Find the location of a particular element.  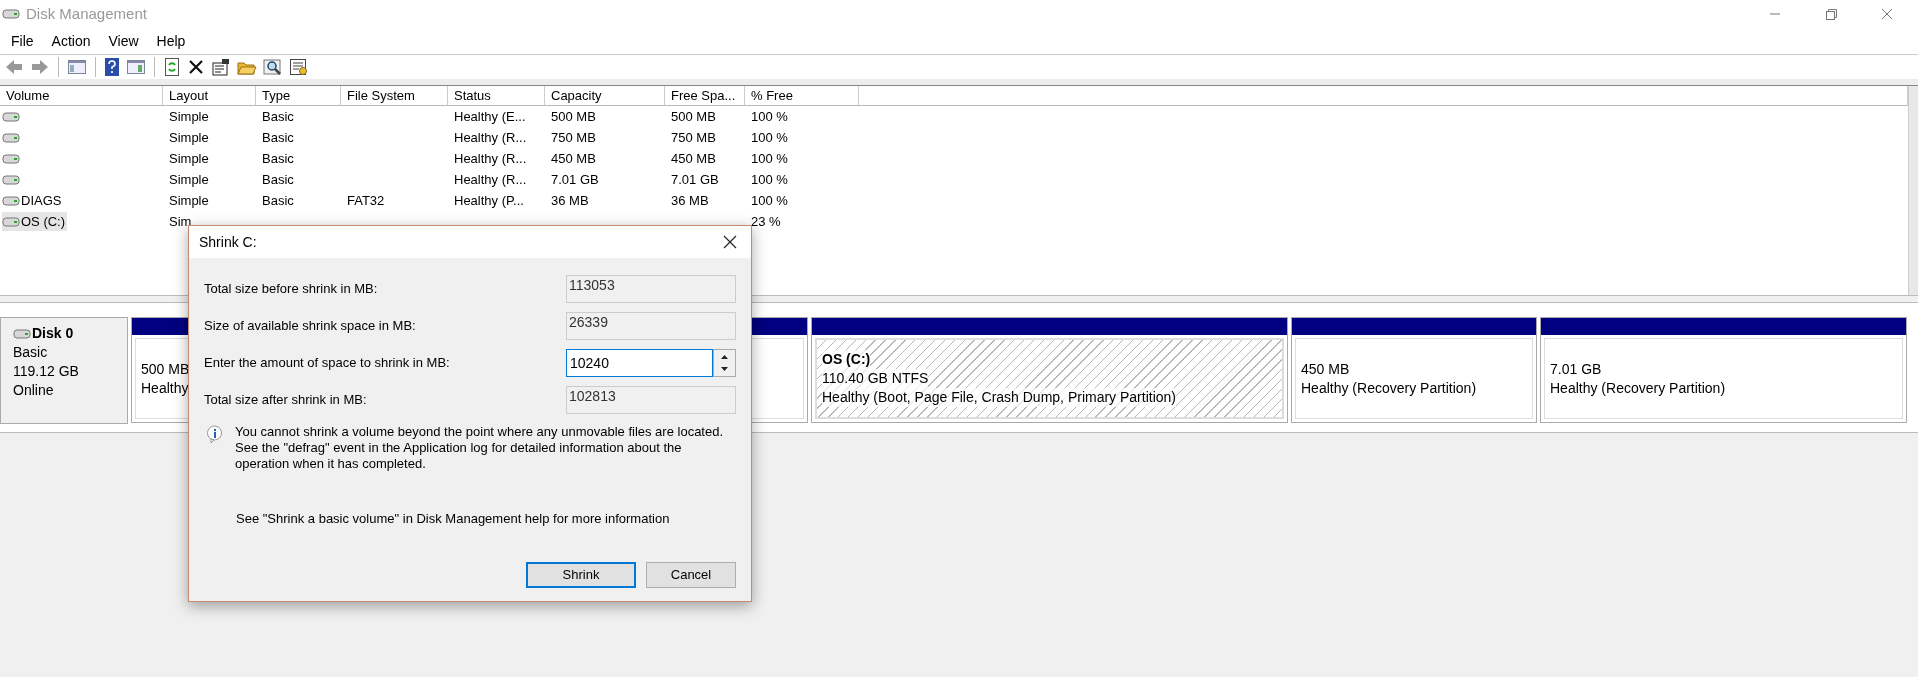

column-header: % Free is located at coordinates (802, 95).